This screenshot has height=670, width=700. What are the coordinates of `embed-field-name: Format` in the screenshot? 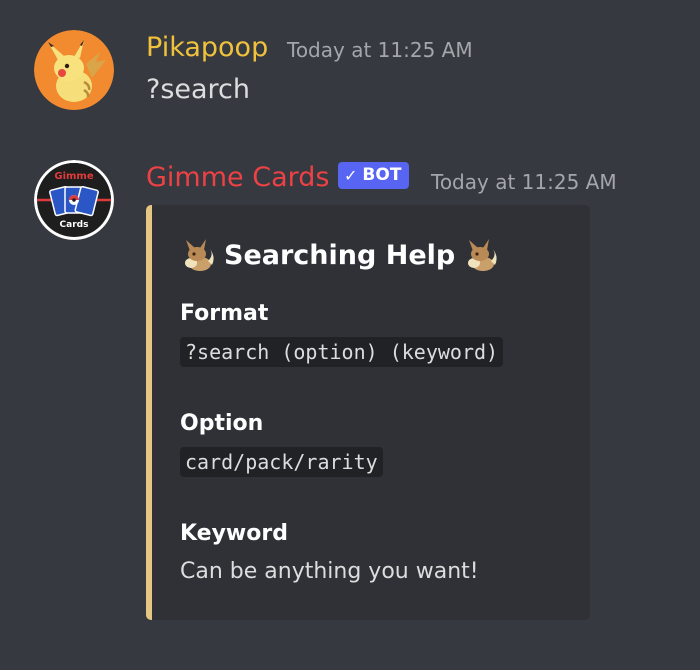 It's located at (224, 313).